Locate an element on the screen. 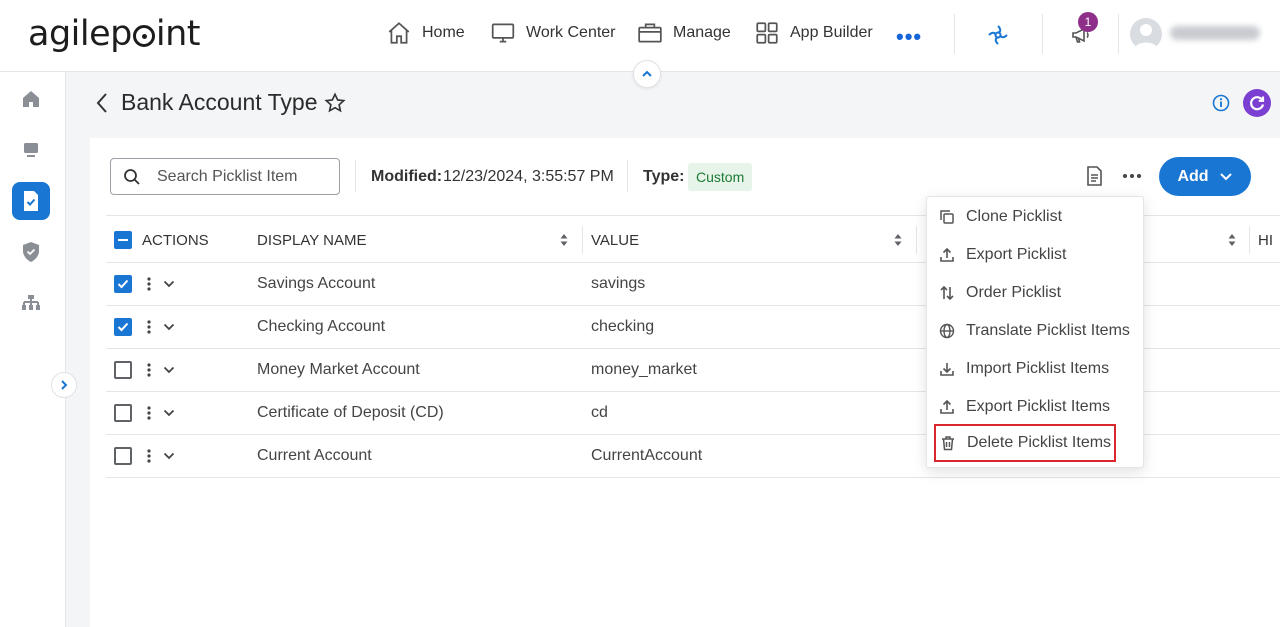 Image resolution: width=1280 pixels, height=627 pixels. collapse-header-button is located at coordinates (647, 74).